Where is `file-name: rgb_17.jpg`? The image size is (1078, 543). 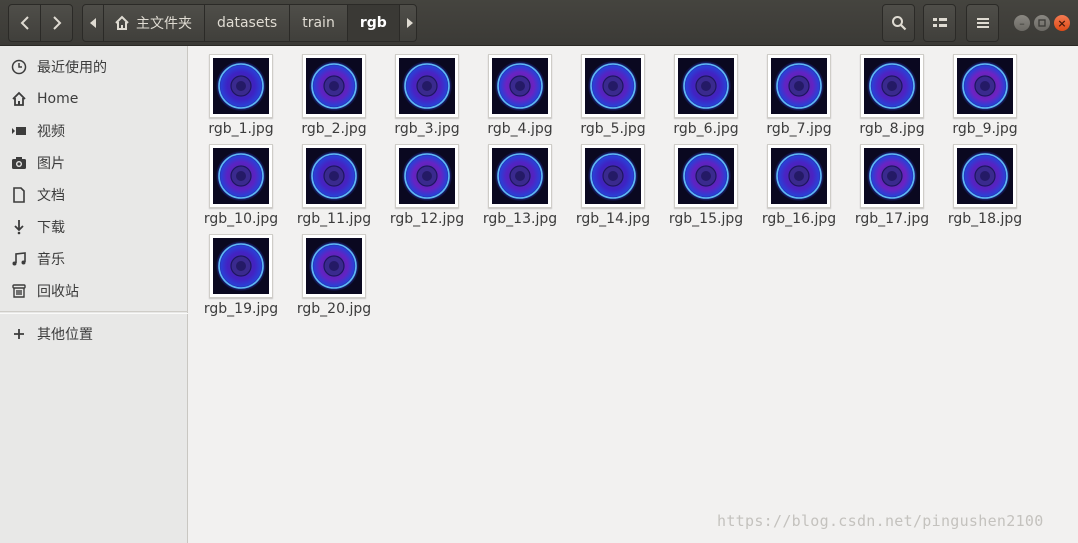
file-name: rgb_17.jpg is located at coordinates (892, 219).